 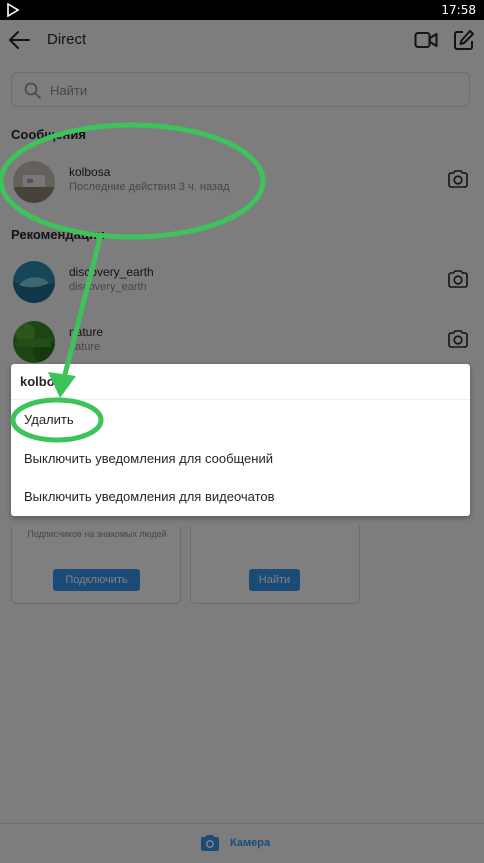 What do you see at coordinates (45, 381) in the screenshot?
I see `context-menu-title: kolbosa` at bounding box center [45, 381].